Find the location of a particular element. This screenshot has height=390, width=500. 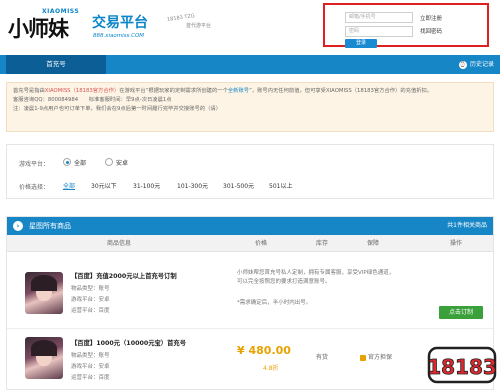

product-title: 【百度】1000元（10000元宝）首充号 is located at coordinates (128, 342).